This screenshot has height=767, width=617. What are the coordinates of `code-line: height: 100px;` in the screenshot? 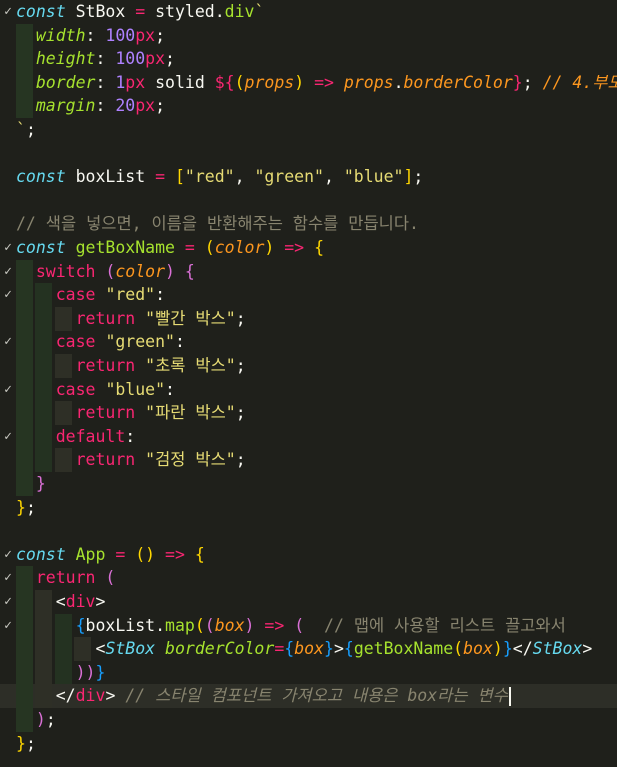 It's located at (308, 59).